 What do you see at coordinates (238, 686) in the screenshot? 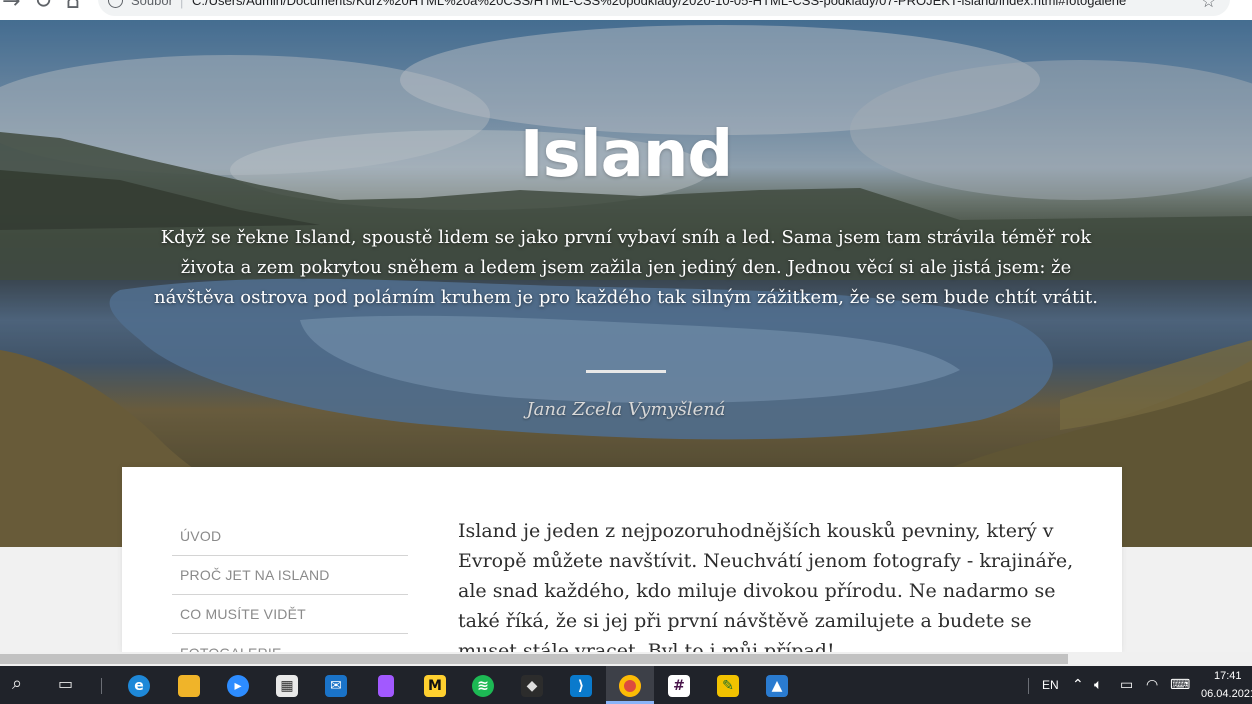
I see `zoom-icon: ▸` at bounding box center [238, 686].